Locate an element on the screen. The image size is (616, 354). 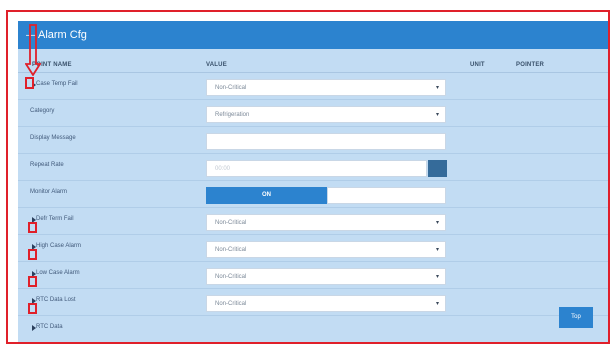
table-row: Low Case Alarm Non-Critical ▾ is located at coordinates (313, 276).